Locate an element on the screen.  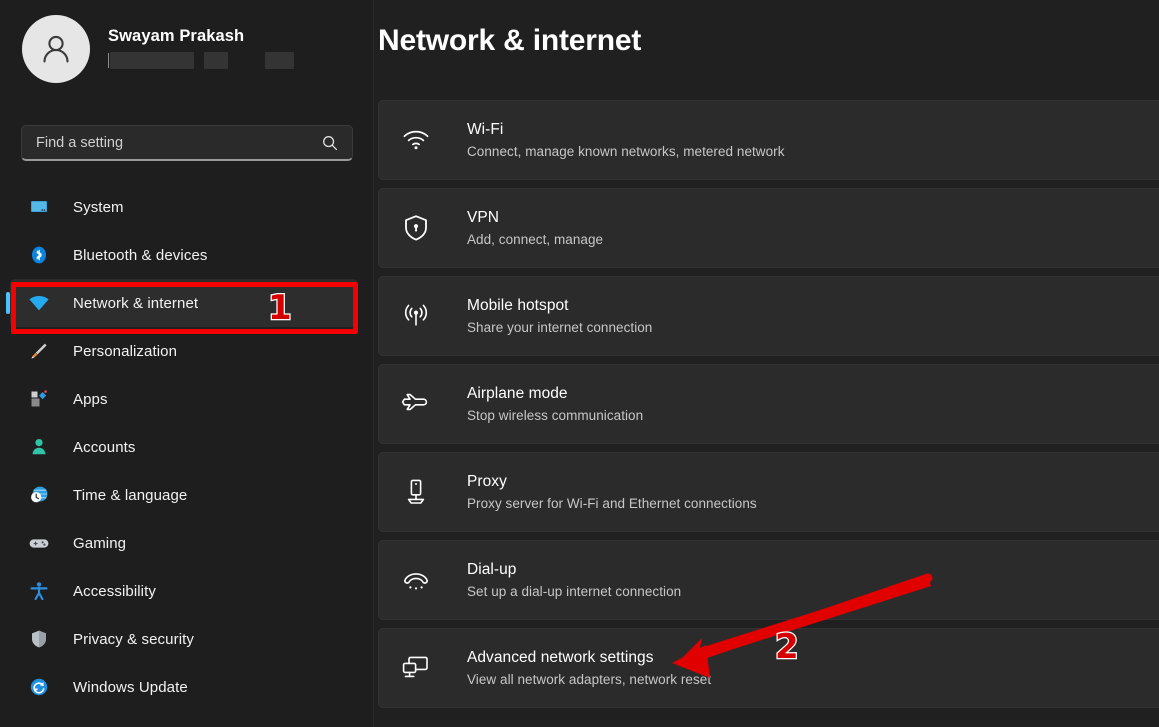
selection-indicator is located at coordinates (8, 303).